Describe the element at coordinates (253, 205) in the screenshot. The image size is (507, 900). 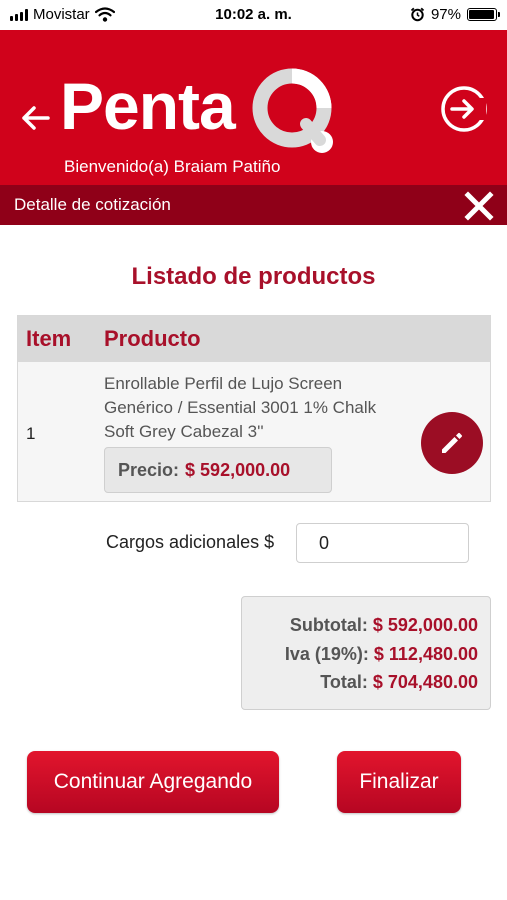
I see `detail-bar: Detalle de cotización` at that location.